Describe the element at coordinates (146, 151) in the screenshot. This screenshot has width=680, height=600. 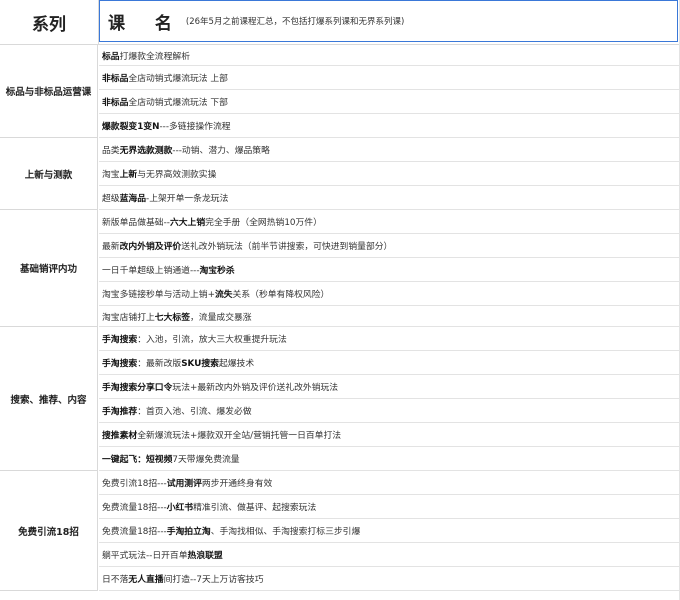
I see `course-text-bold: 无界选款测款` at that location.